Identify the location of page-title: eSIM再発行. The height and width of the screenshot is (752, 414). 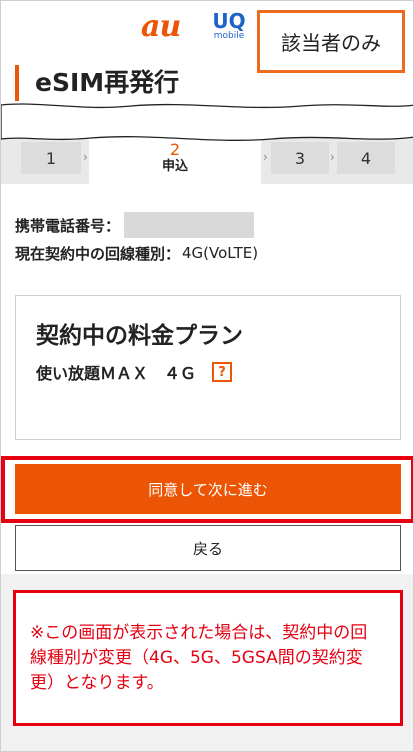
(97, 83).